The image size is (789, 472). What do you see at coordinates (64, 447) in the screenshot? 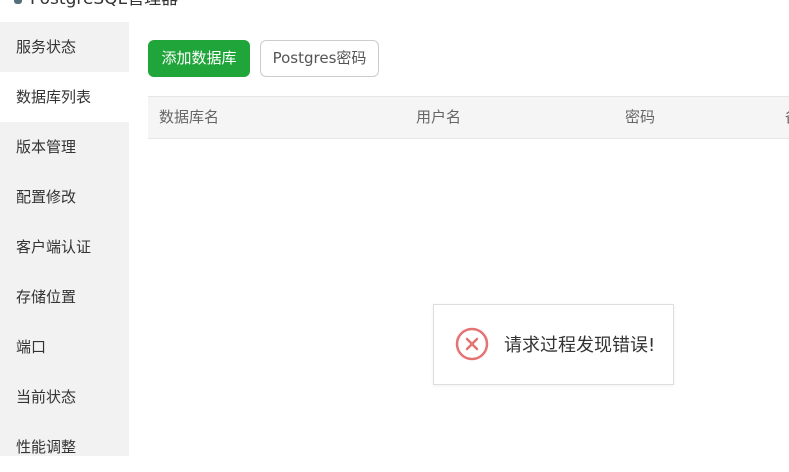
I see `sidebar-item-performance-tuning: 性能调整` at bounding box center [64, 447].